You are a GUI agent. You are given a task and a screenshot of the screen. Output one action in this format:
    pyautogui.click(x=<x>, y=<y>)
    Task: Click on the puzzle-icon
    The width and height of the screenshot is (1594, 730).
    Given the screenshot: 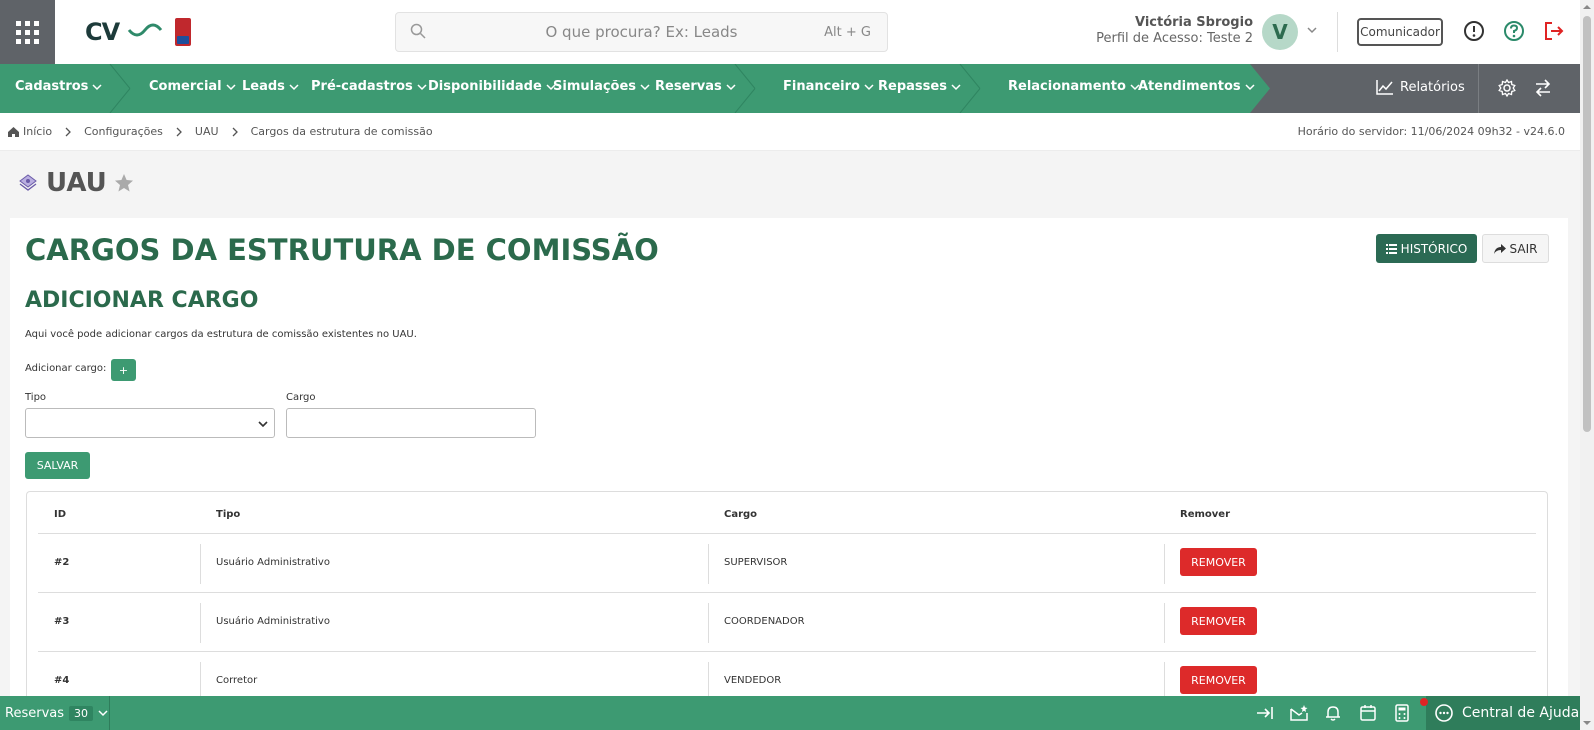 What is the action you would take?
    pyautogui.click(x=28, y=182)
    